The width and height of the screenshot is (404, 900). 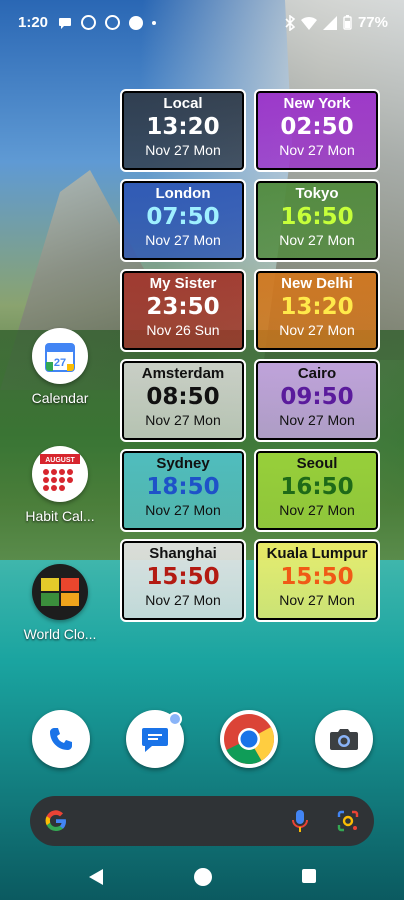 What do you see at coordinates (290, 22) in the screenshot?
I see `bluetooth-icon` at bounding box center [290, 22].